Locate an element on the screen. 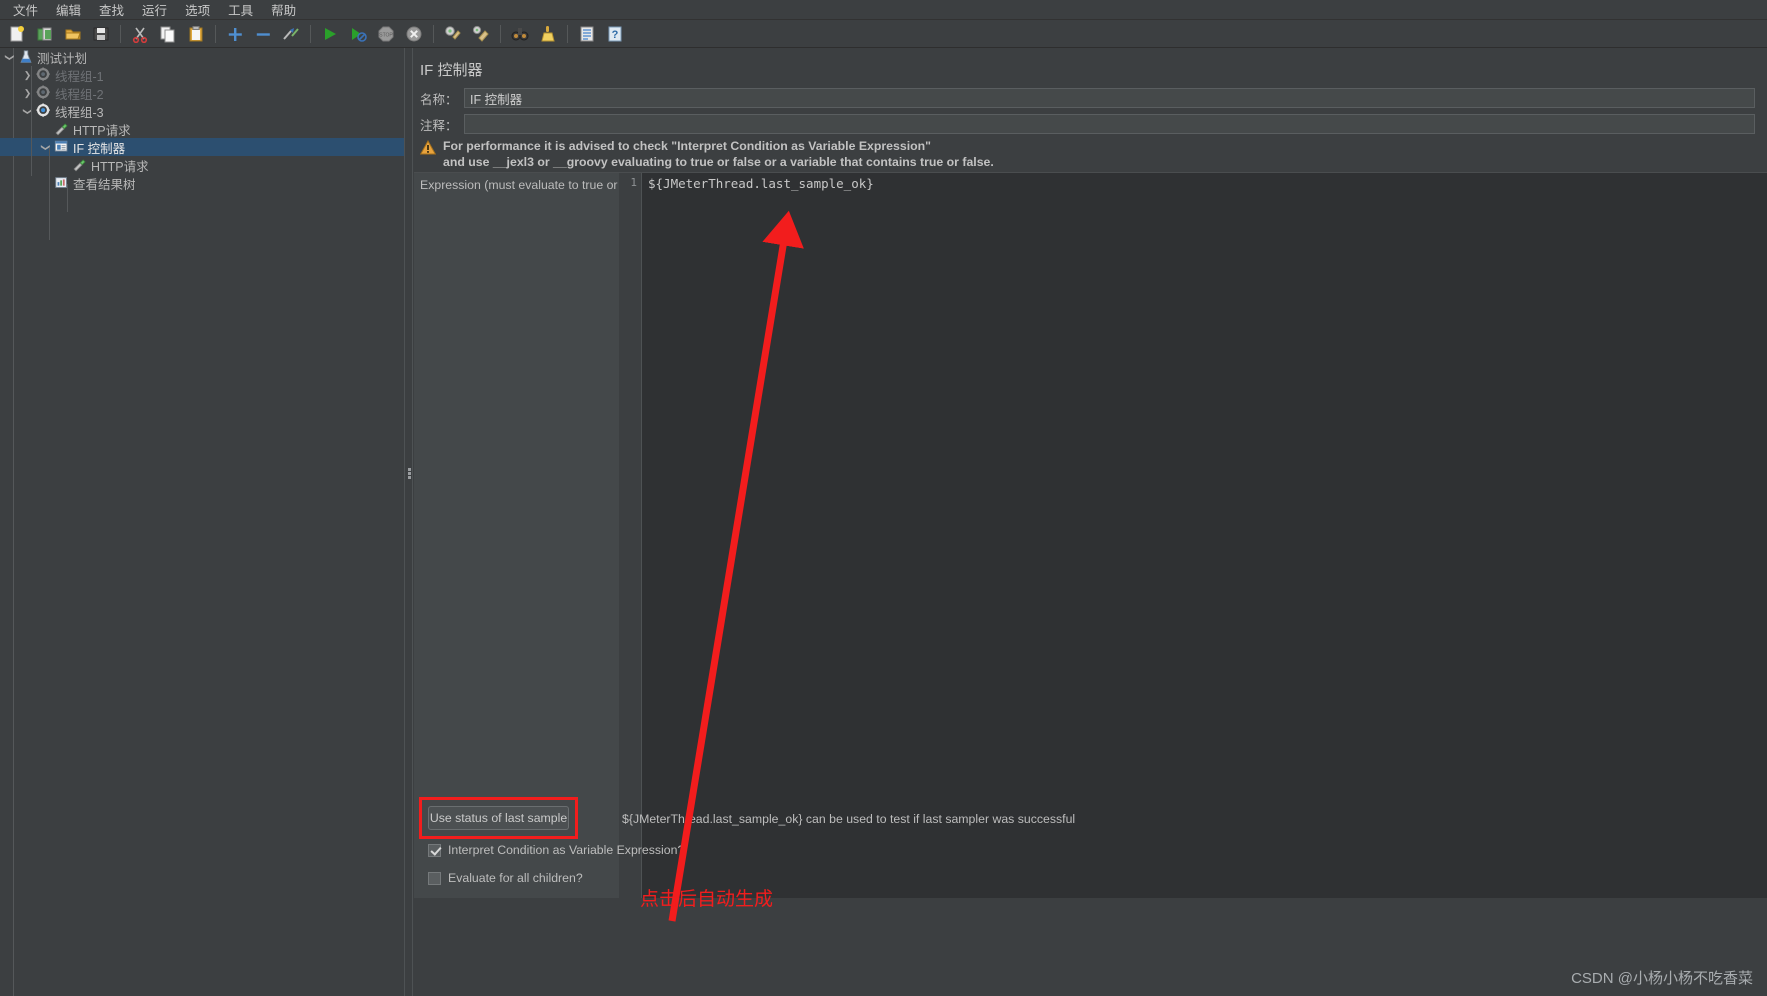 The height and width of the screenshot is (996, 1767). comment-input is located at coordinates (1109, 124).